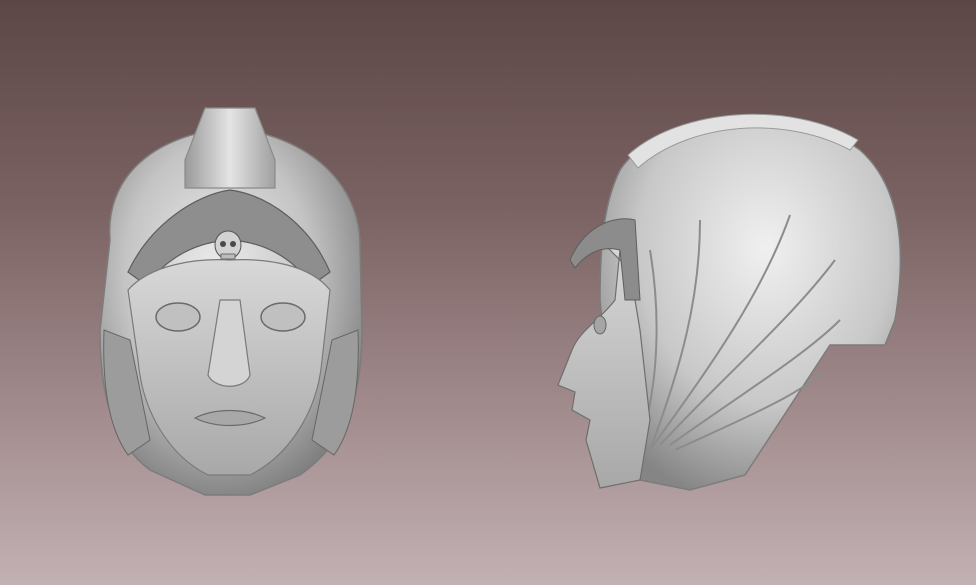 This screenshot has height=585, width=976. I want to click on skull-emblem, so click(228, 245).